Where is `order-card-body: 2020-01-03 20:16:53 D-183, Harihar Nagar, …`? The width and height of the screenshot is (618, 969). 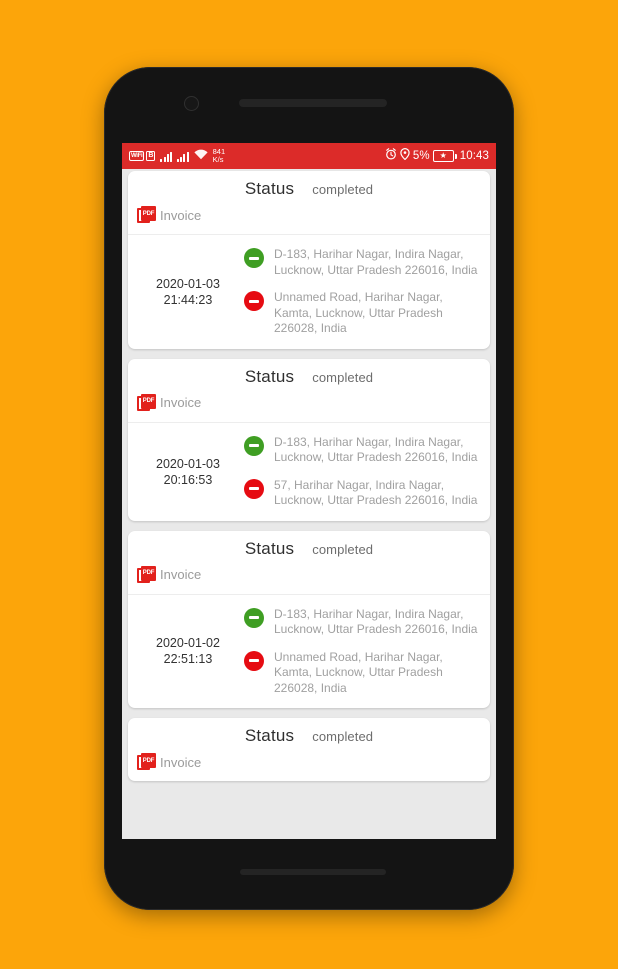
order-card-body: 2020-01-03 20:16:53 D-183, Harihar Nagar, … is located at coordinates (309, 471).